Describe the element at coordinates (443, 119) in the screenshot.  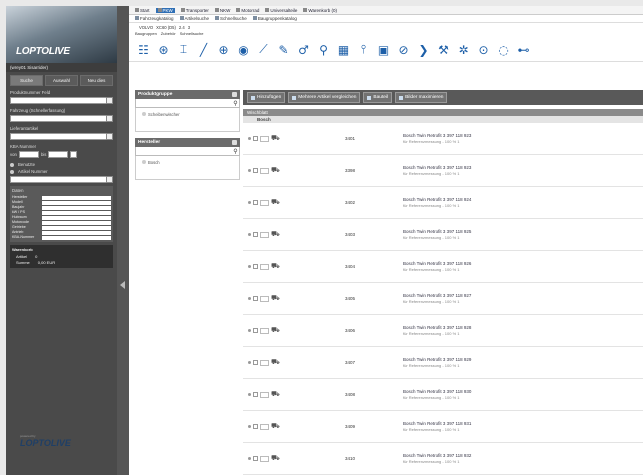
I see `results-group-header: Bosch` at that location.